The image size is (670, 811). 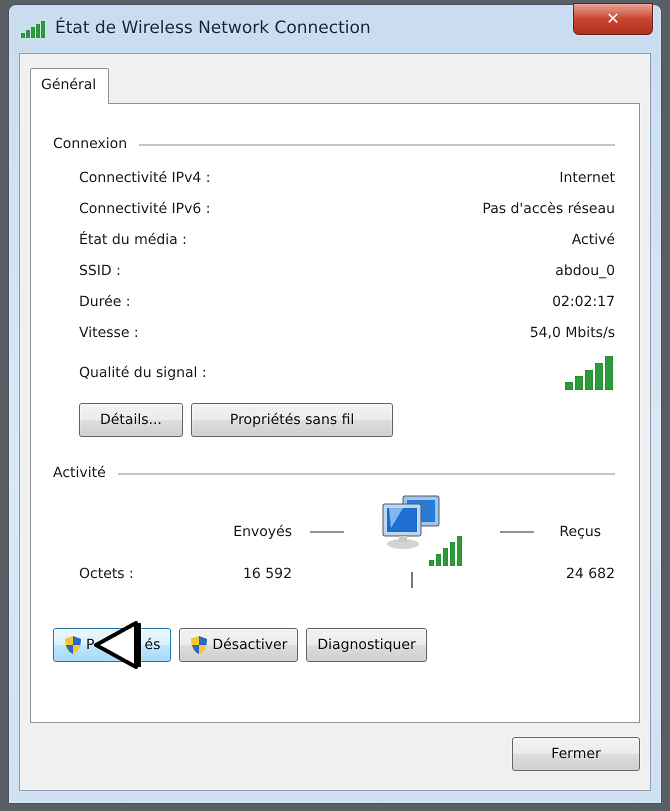 I want to click on diagnose-button: Diagnostiquer, so click(x=366, y=645).